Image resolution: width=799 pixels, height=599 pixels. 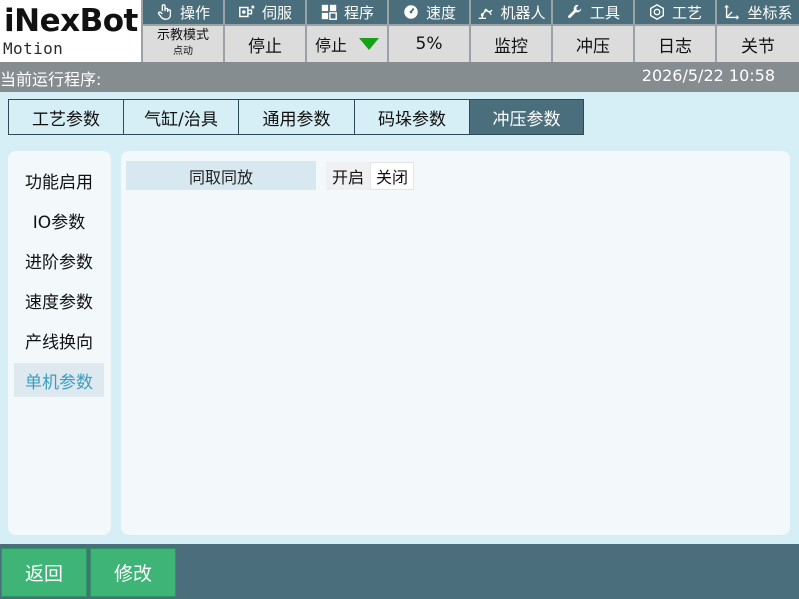 I want to click on menu-item-function-enable: 功能启用, so click(x=59, y=180).